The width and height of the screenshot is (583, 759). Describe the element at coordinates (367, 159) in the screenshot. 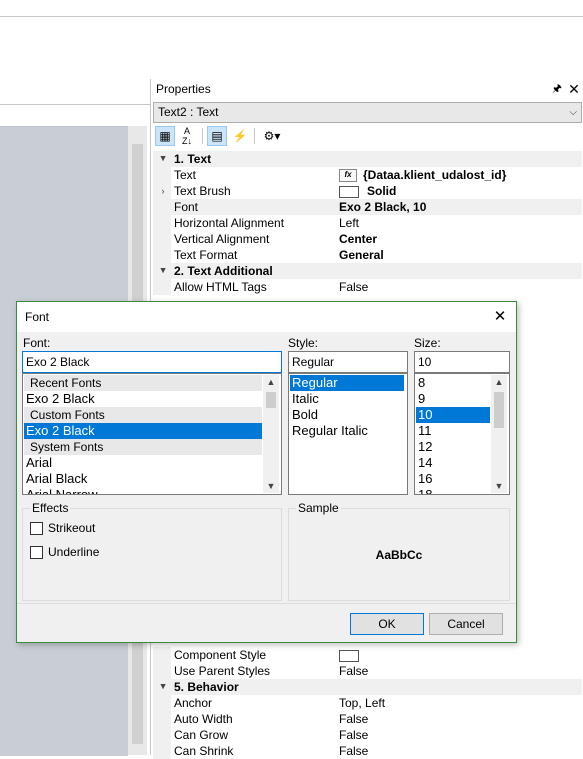

I see `property-category: ▲ 1. Text` at that location.